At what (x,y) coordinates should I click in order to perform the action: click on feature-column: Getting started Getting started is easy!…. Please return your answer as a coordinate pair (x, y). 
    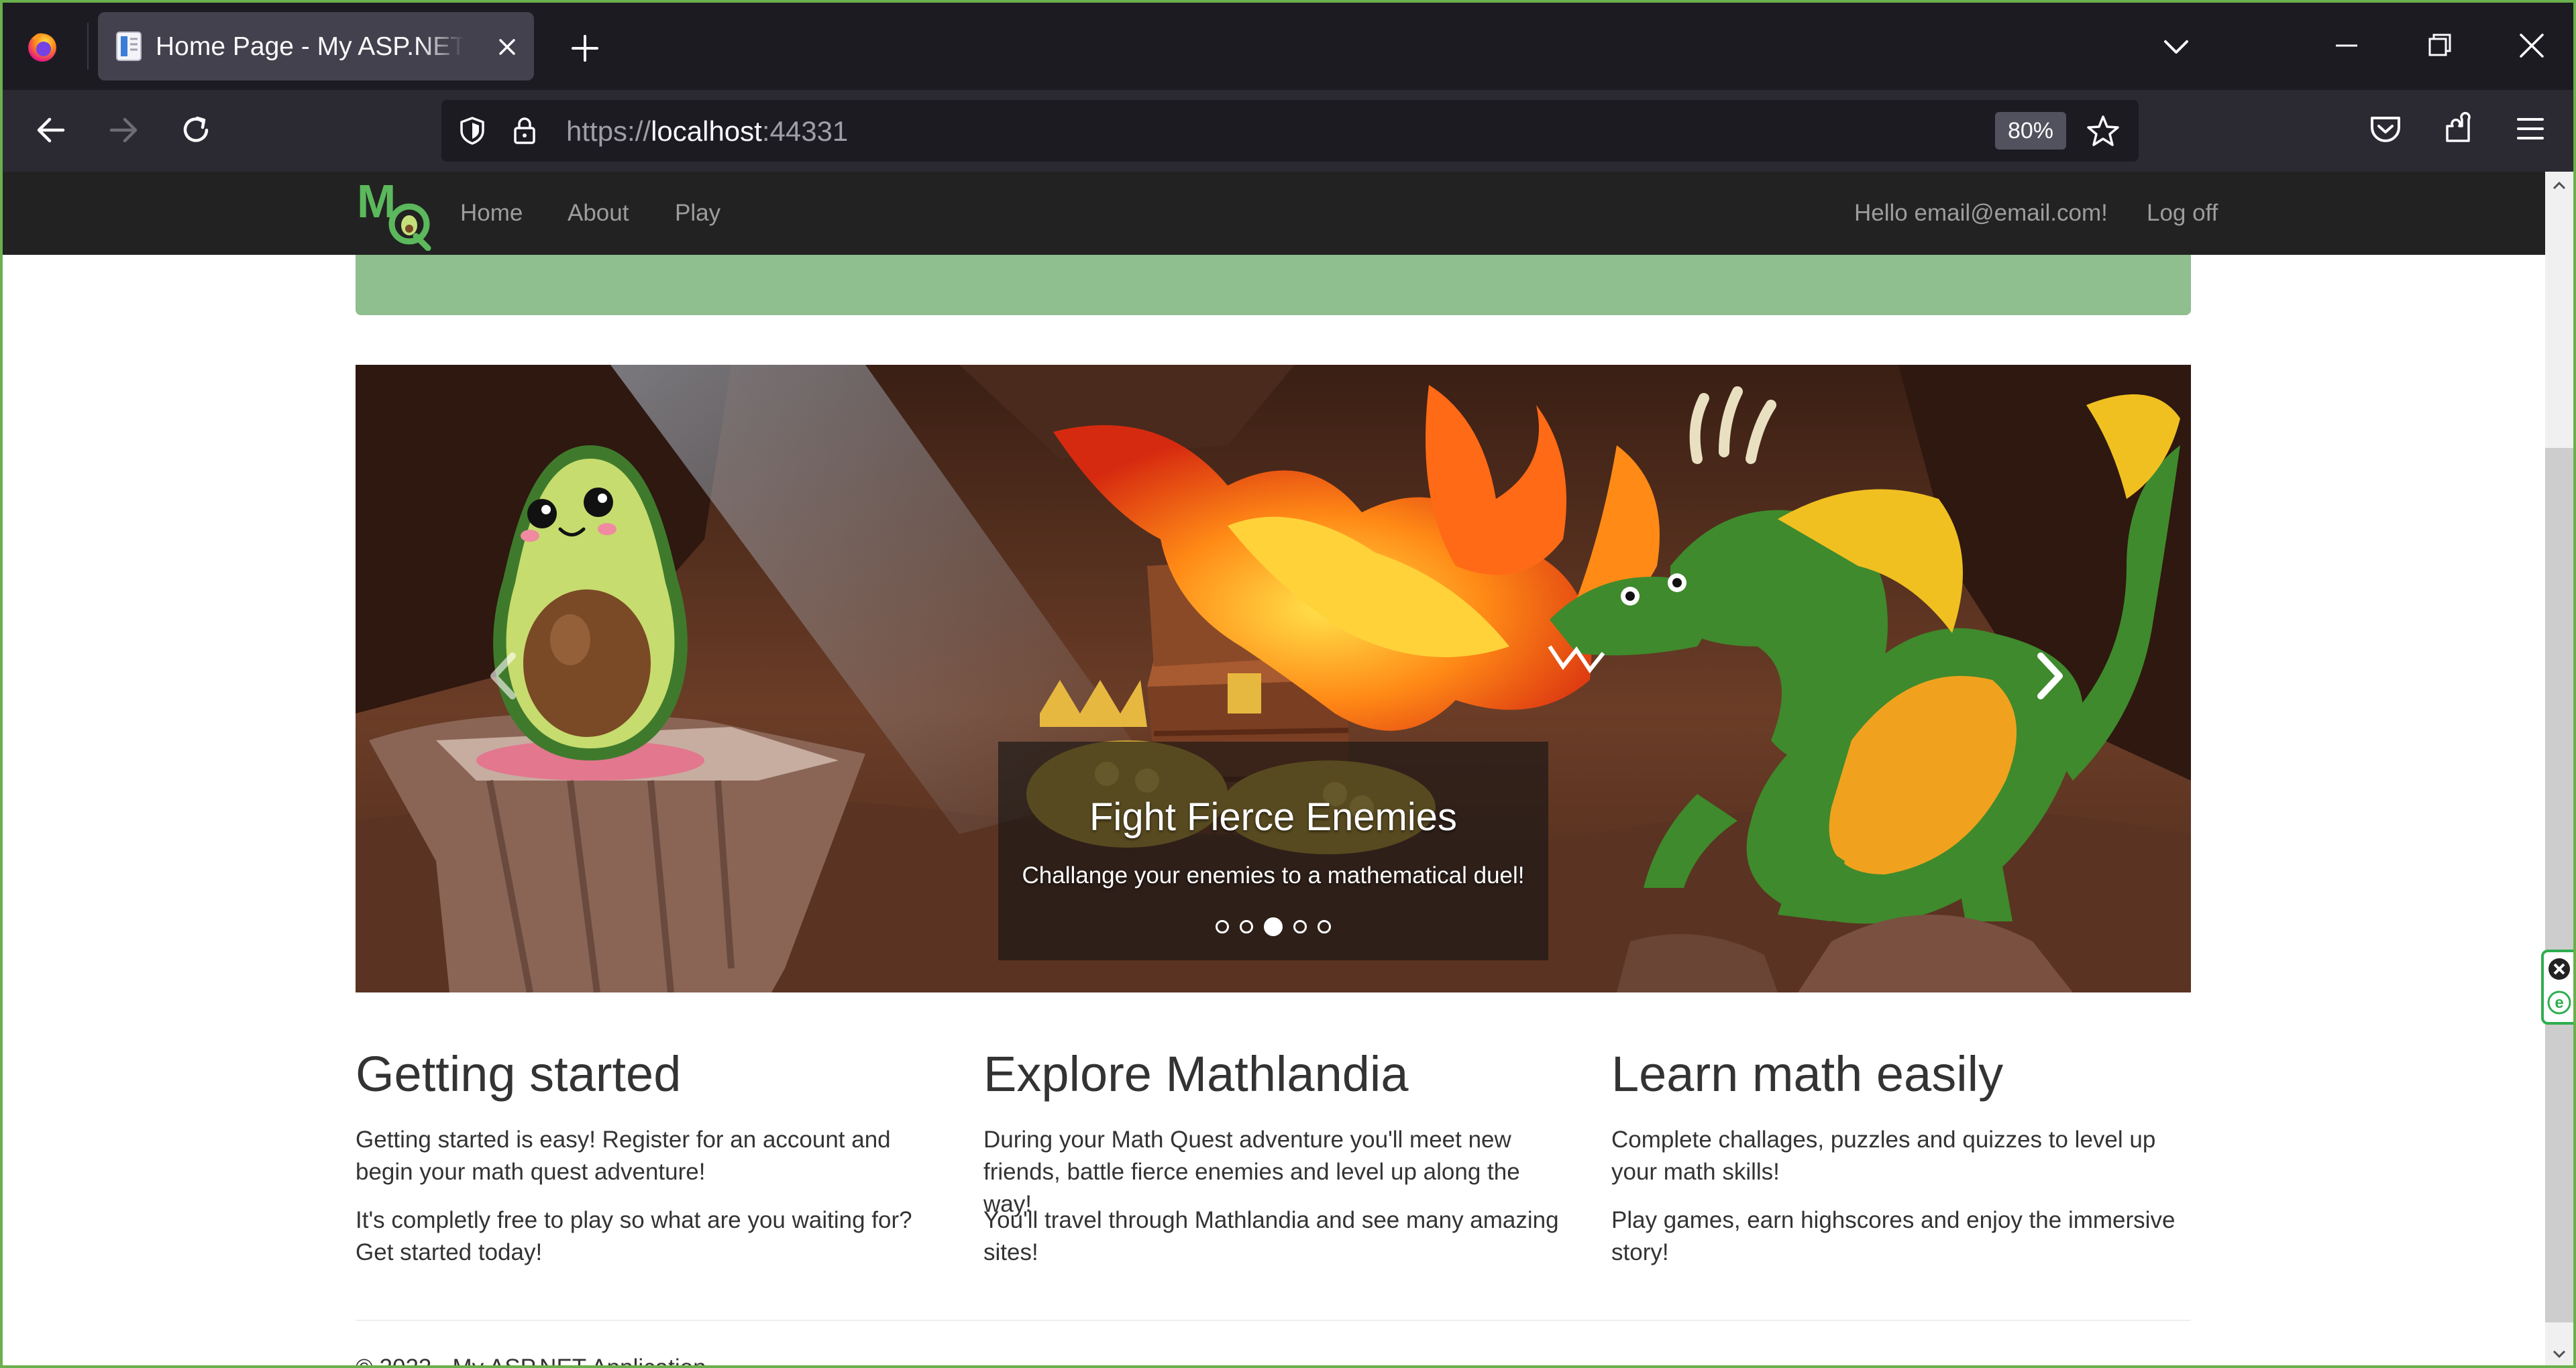
    Looking at the image, I should click on (651, 1155).